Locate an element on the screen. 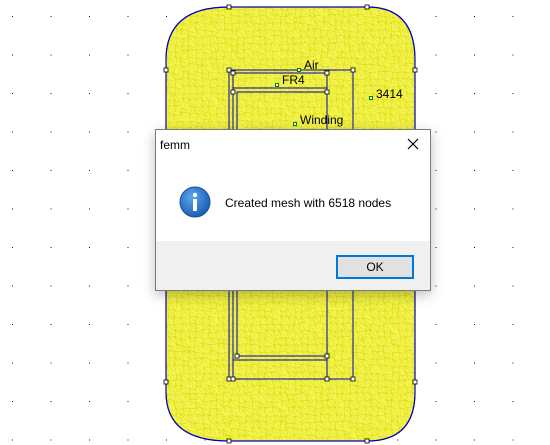 This screenshot has height=445, width=550. dialog-footer: OK is located at coordinates (293, 265).